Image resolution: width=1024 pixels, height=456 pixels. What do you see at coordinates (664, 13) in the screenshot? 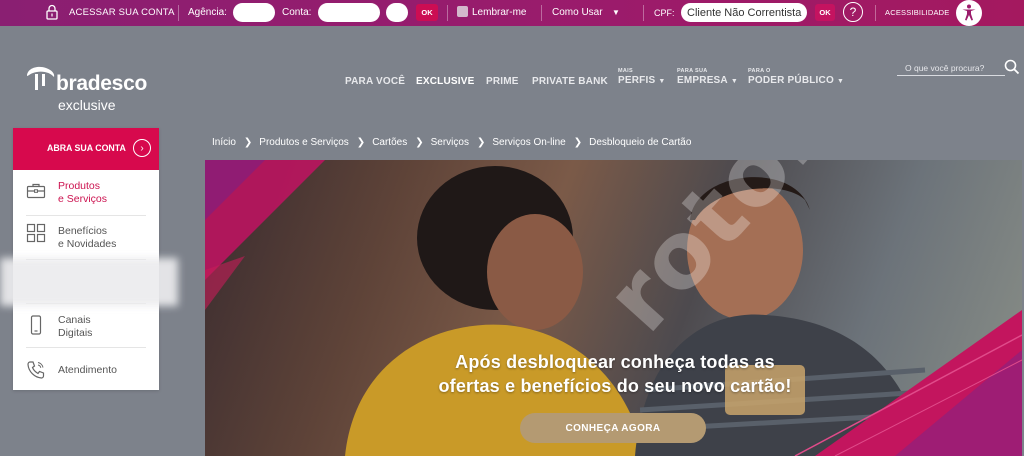
I see `cpf-label: CPF:` at bounding box center [664, 13].